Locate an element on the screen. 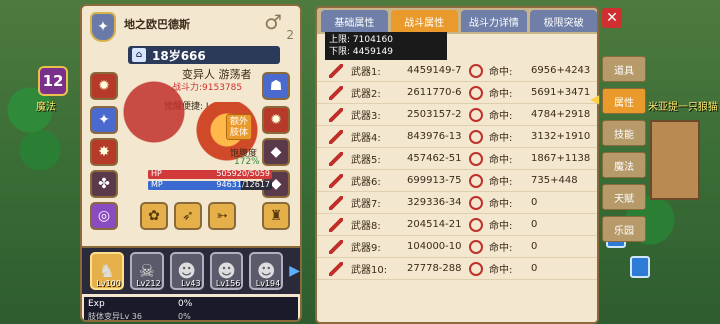 The width and height of the screenshot is (720, 324). hit-value: 5691+3471 is located at coordinates (561, 92).